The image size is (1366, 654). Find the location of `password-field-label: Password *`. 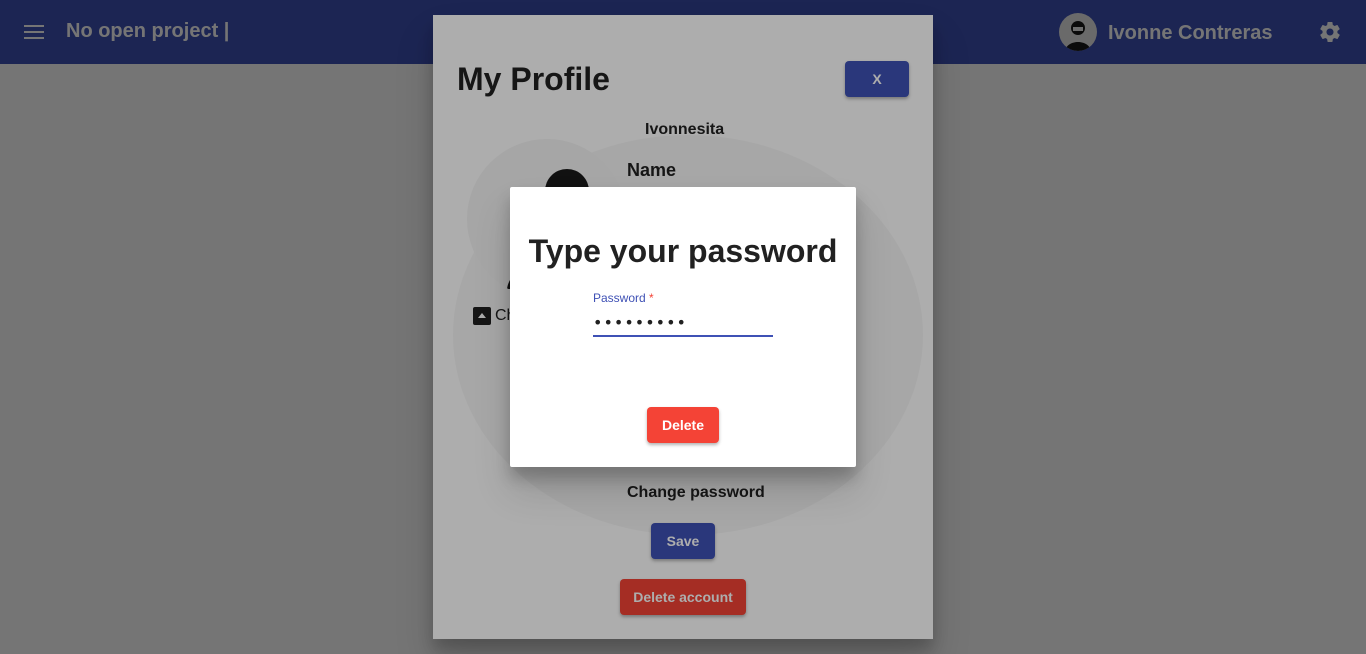

password-field-label: Password * is located at coordinates (623, 298).